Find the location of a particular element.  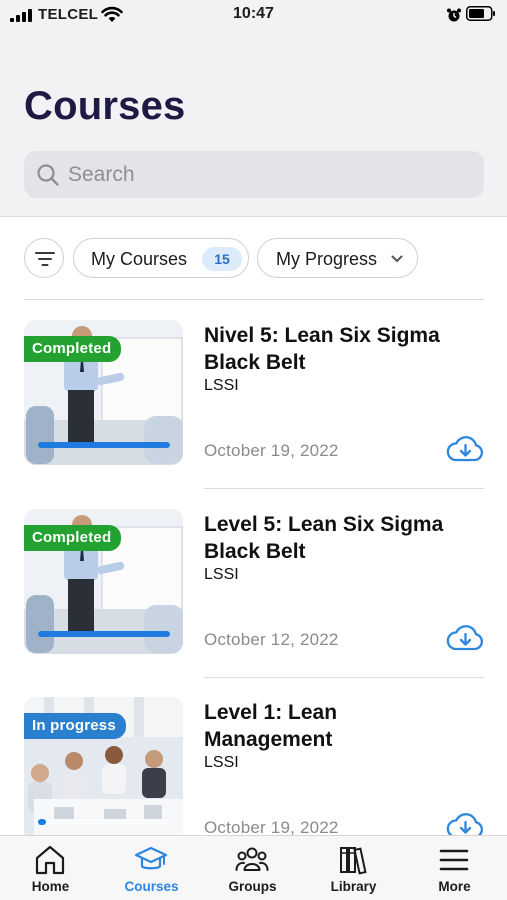

page-title: Courses is located at coordinates (105, 106).